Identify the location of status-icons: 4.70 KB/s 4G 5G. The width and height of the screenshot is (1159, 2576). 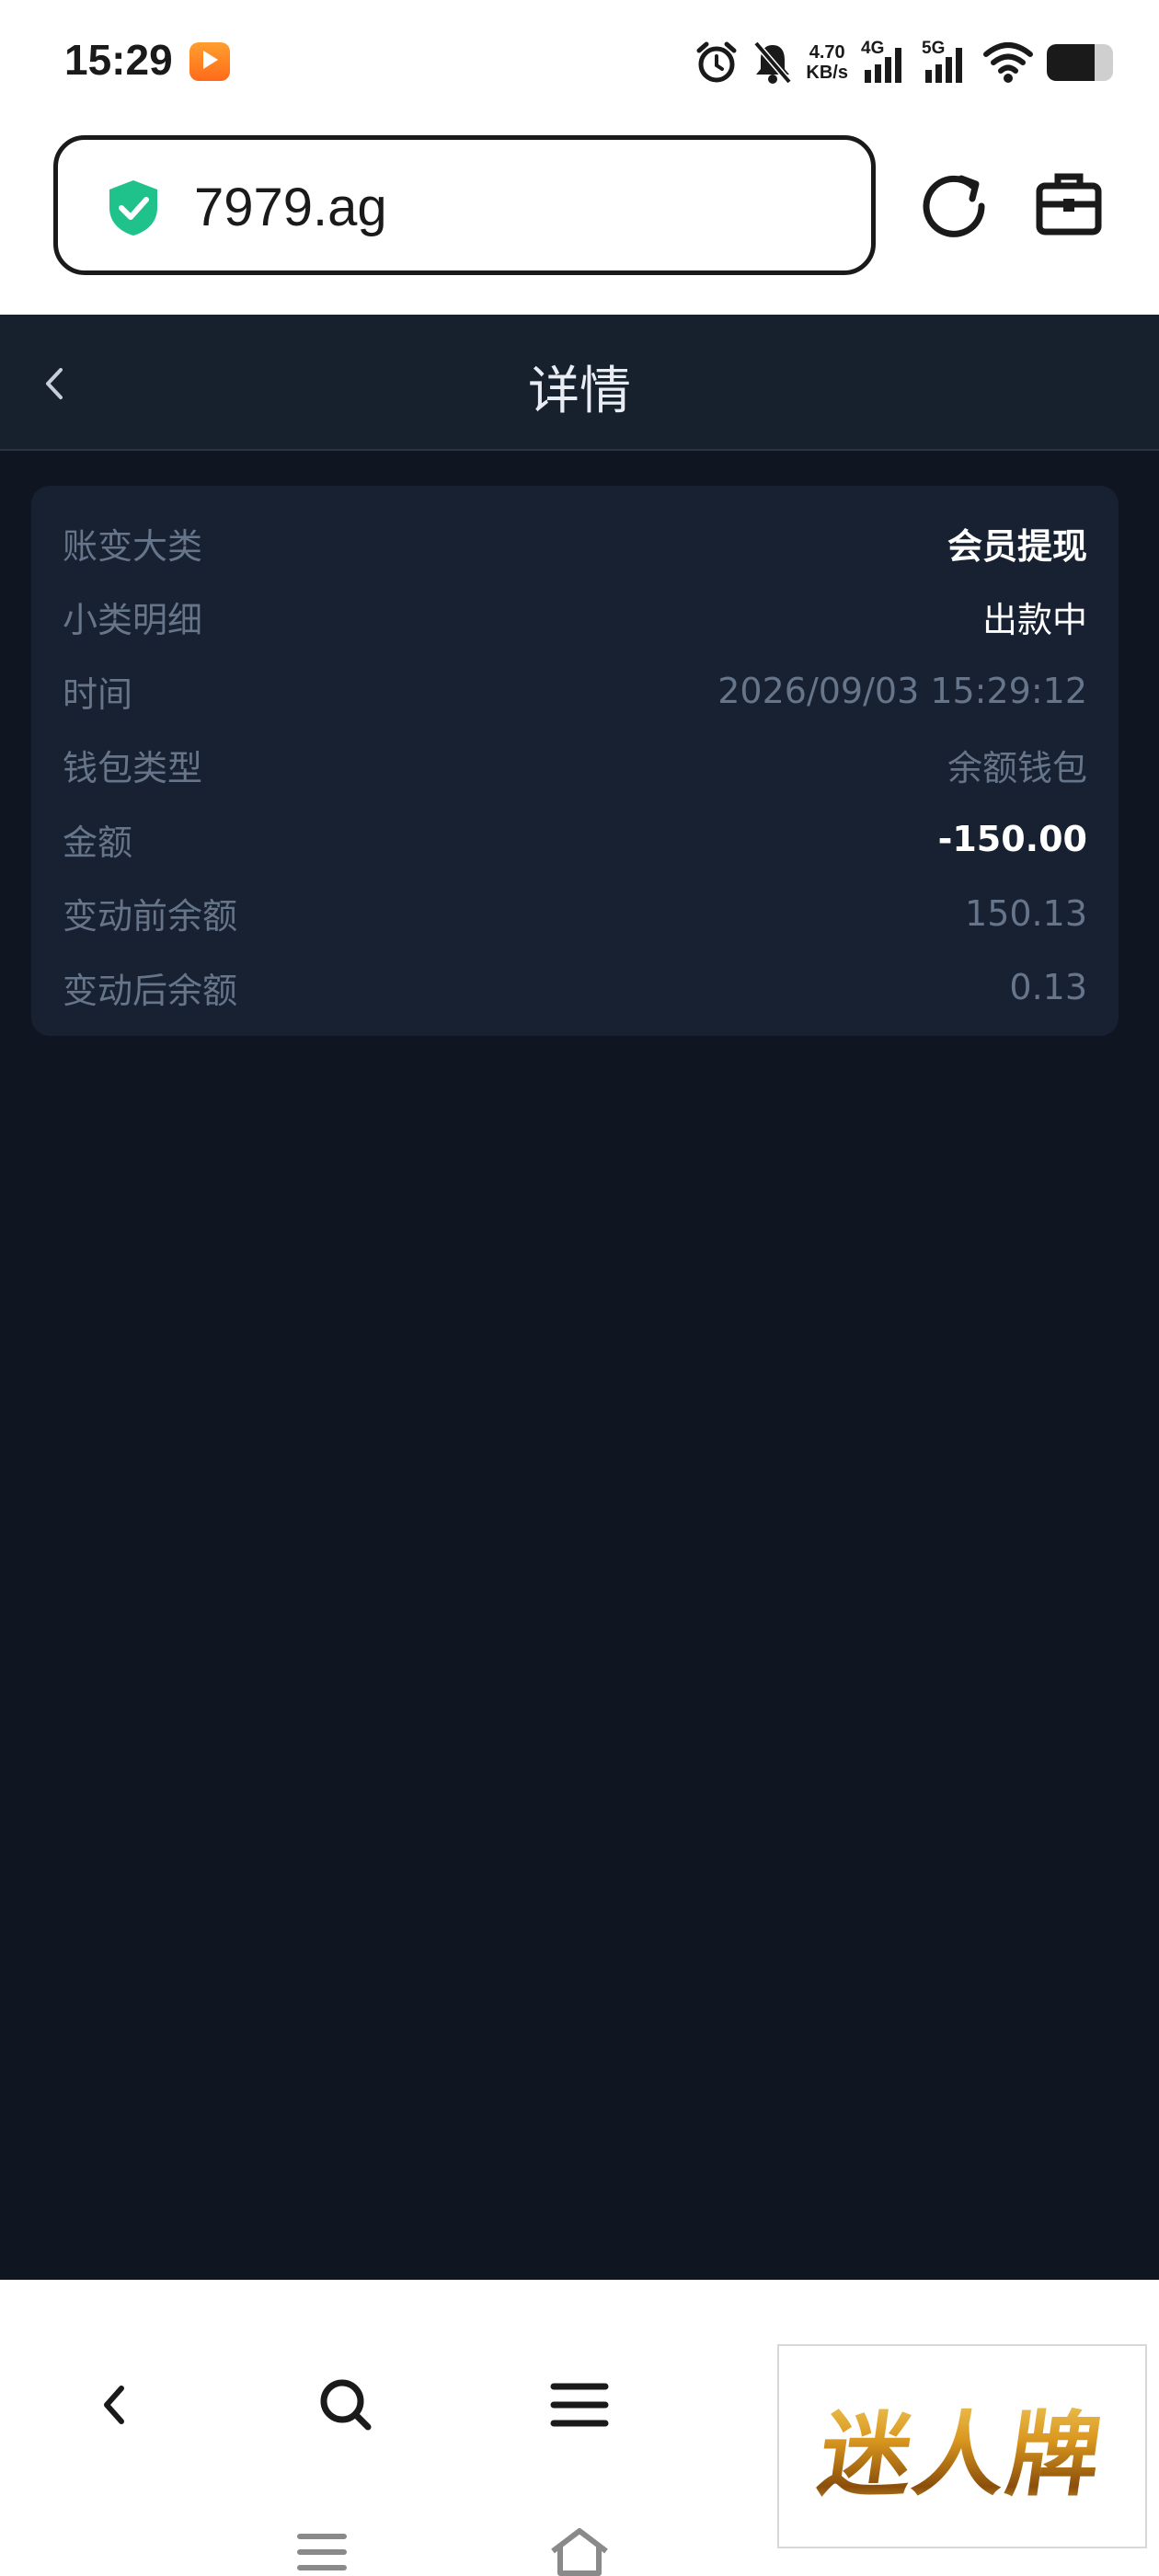
(903, 62).